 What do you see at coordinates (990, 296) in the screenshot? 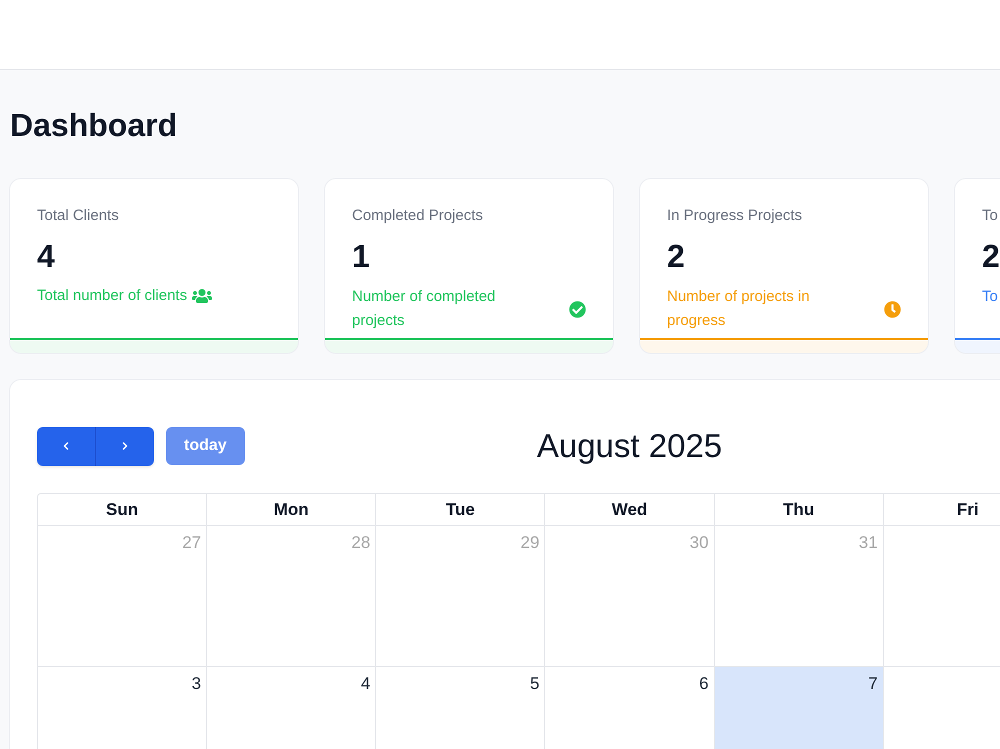
I see `stat-description: To` at bounding box center [990, 296].